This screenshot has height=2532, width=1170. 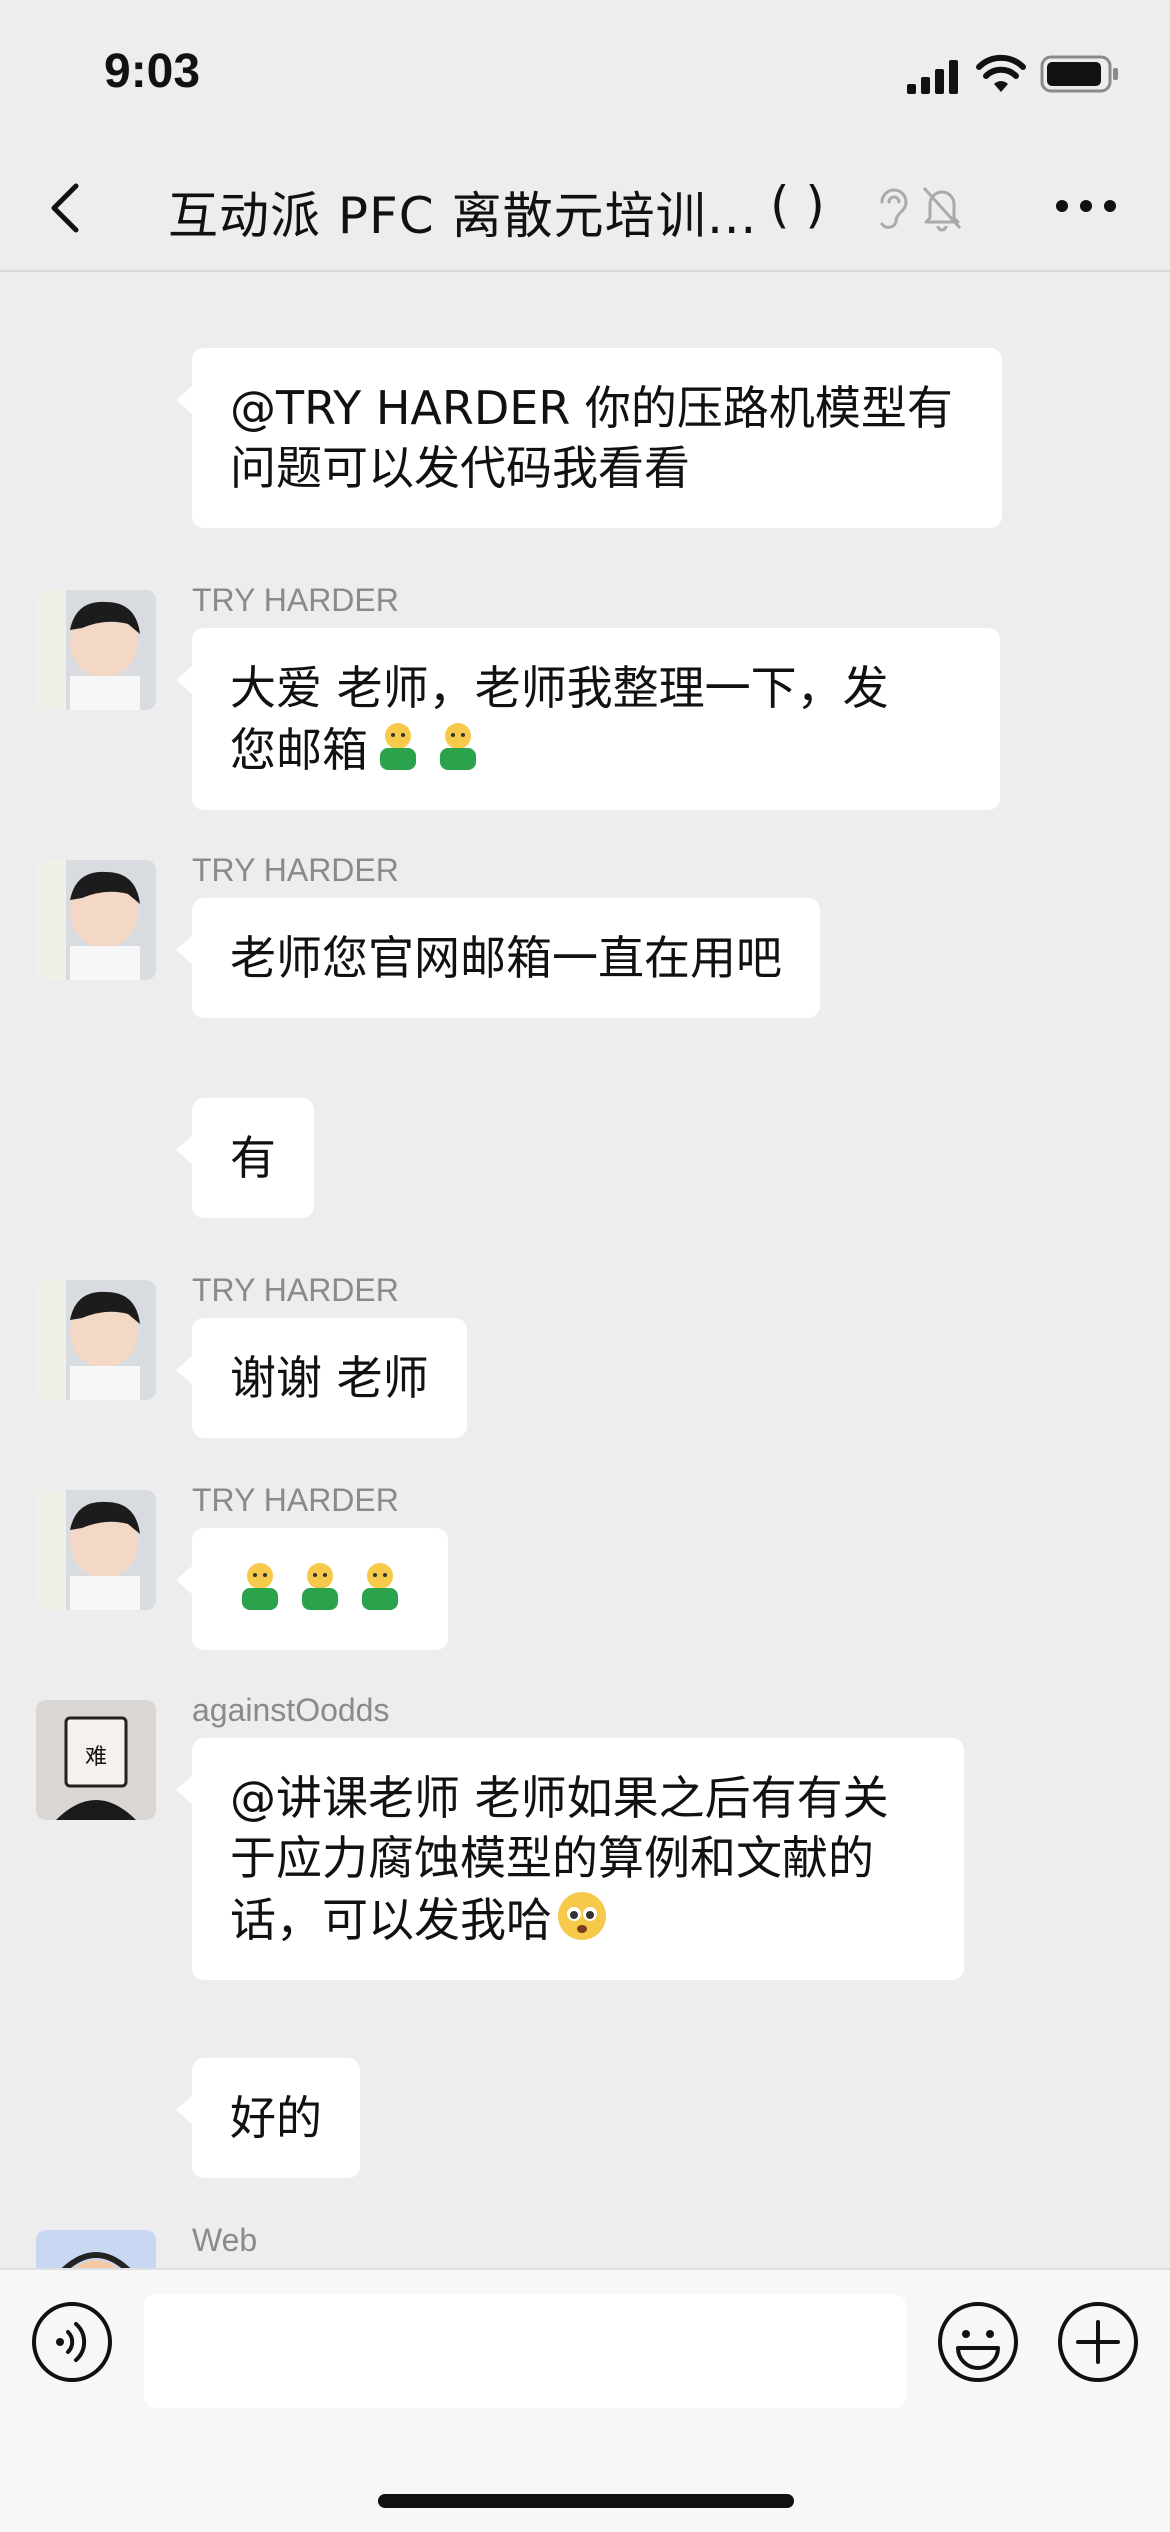 I want to click on cellular-signal-icon, so click(x=932, y=77).